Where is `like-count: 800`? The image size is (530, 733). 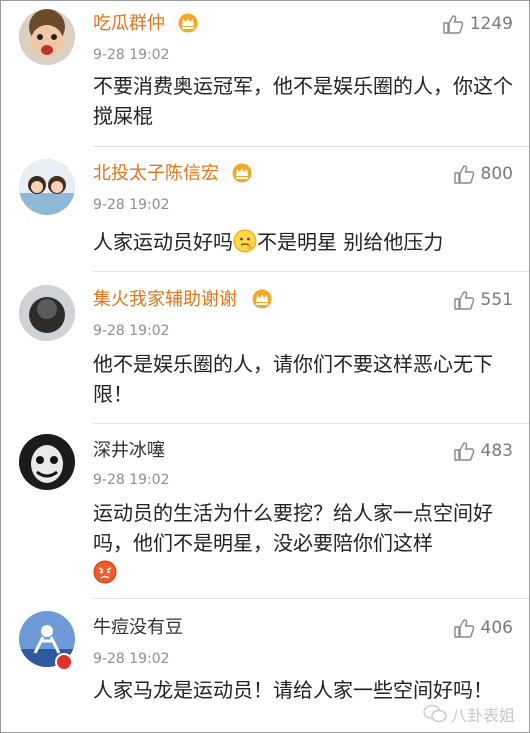 like-count: 800 is located at coordinates (496, 174).